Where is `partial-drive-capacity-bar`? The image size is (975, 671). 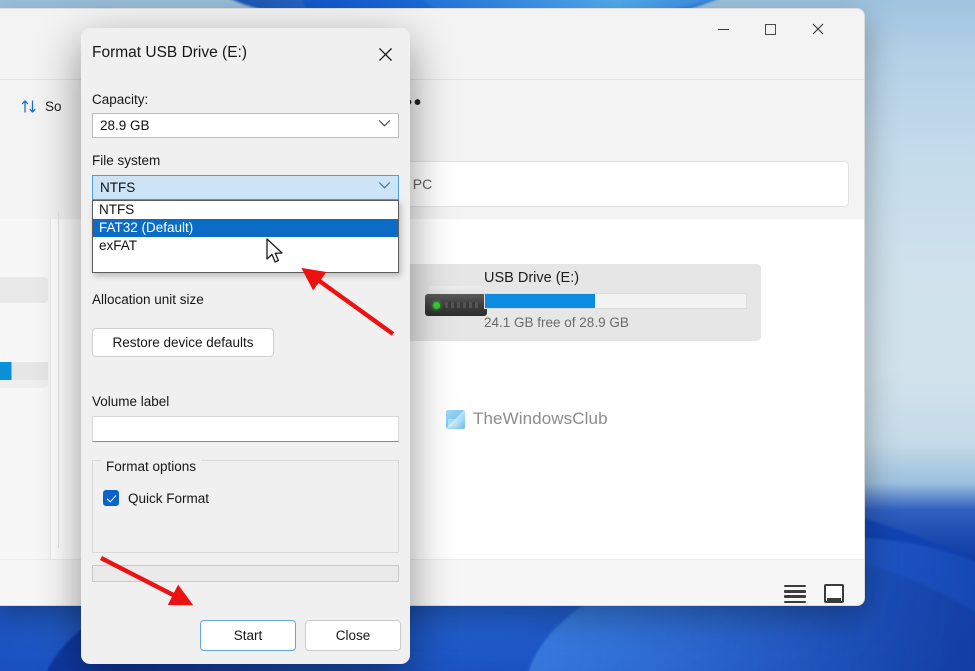 partial-drive-capacity-bar is located at coordinates (24, 371).